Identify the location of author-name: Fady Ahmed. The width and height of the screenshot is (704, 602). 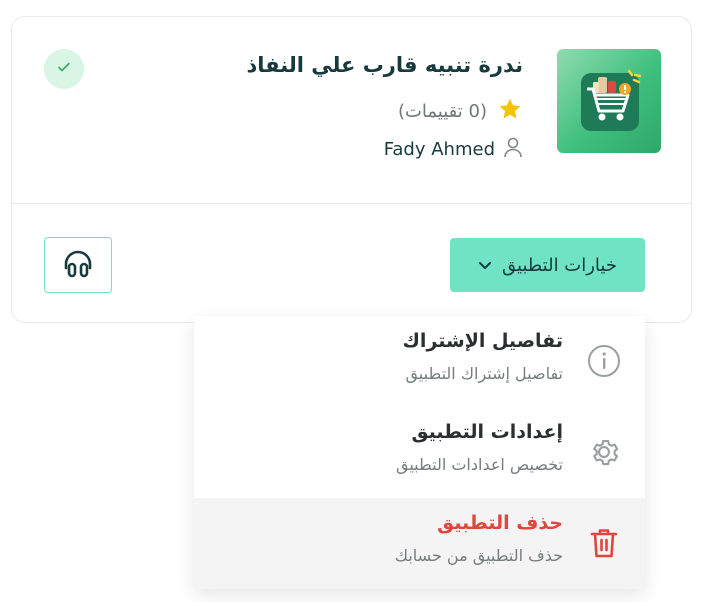
(439, 149).